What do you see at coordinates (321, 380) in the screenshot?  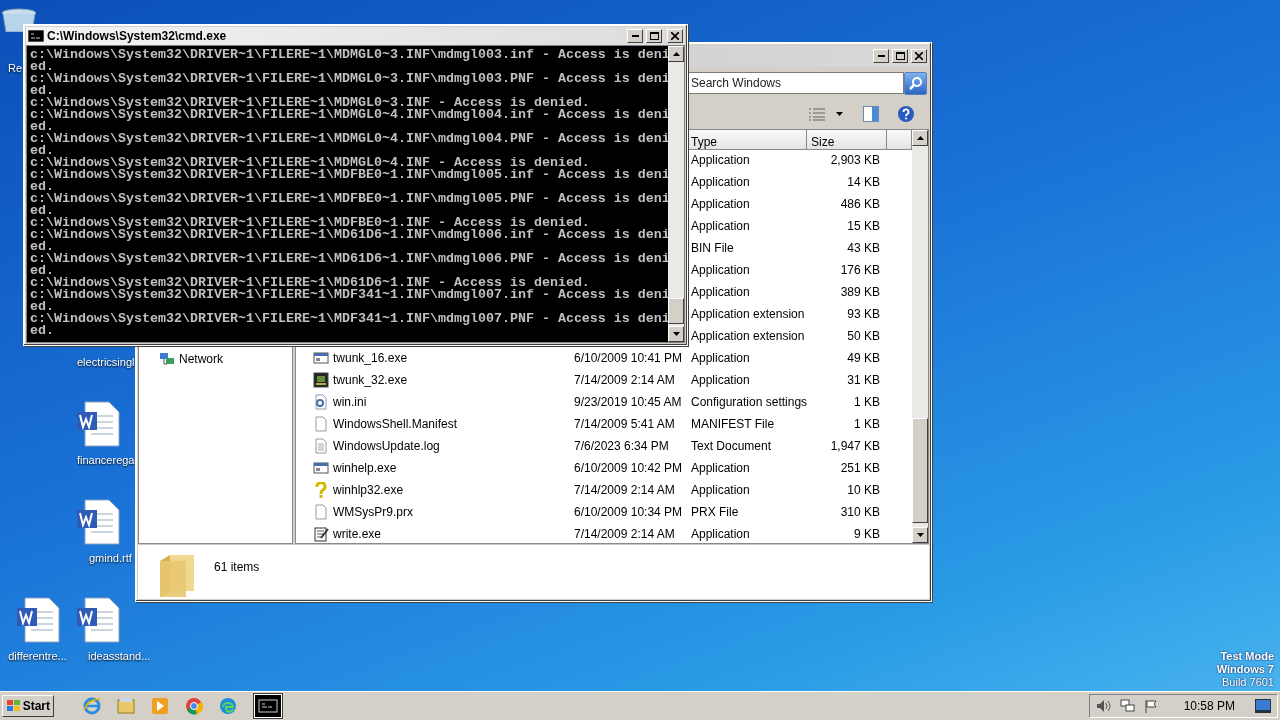 I see `scanner-icon` at bounding box center [321, 380].